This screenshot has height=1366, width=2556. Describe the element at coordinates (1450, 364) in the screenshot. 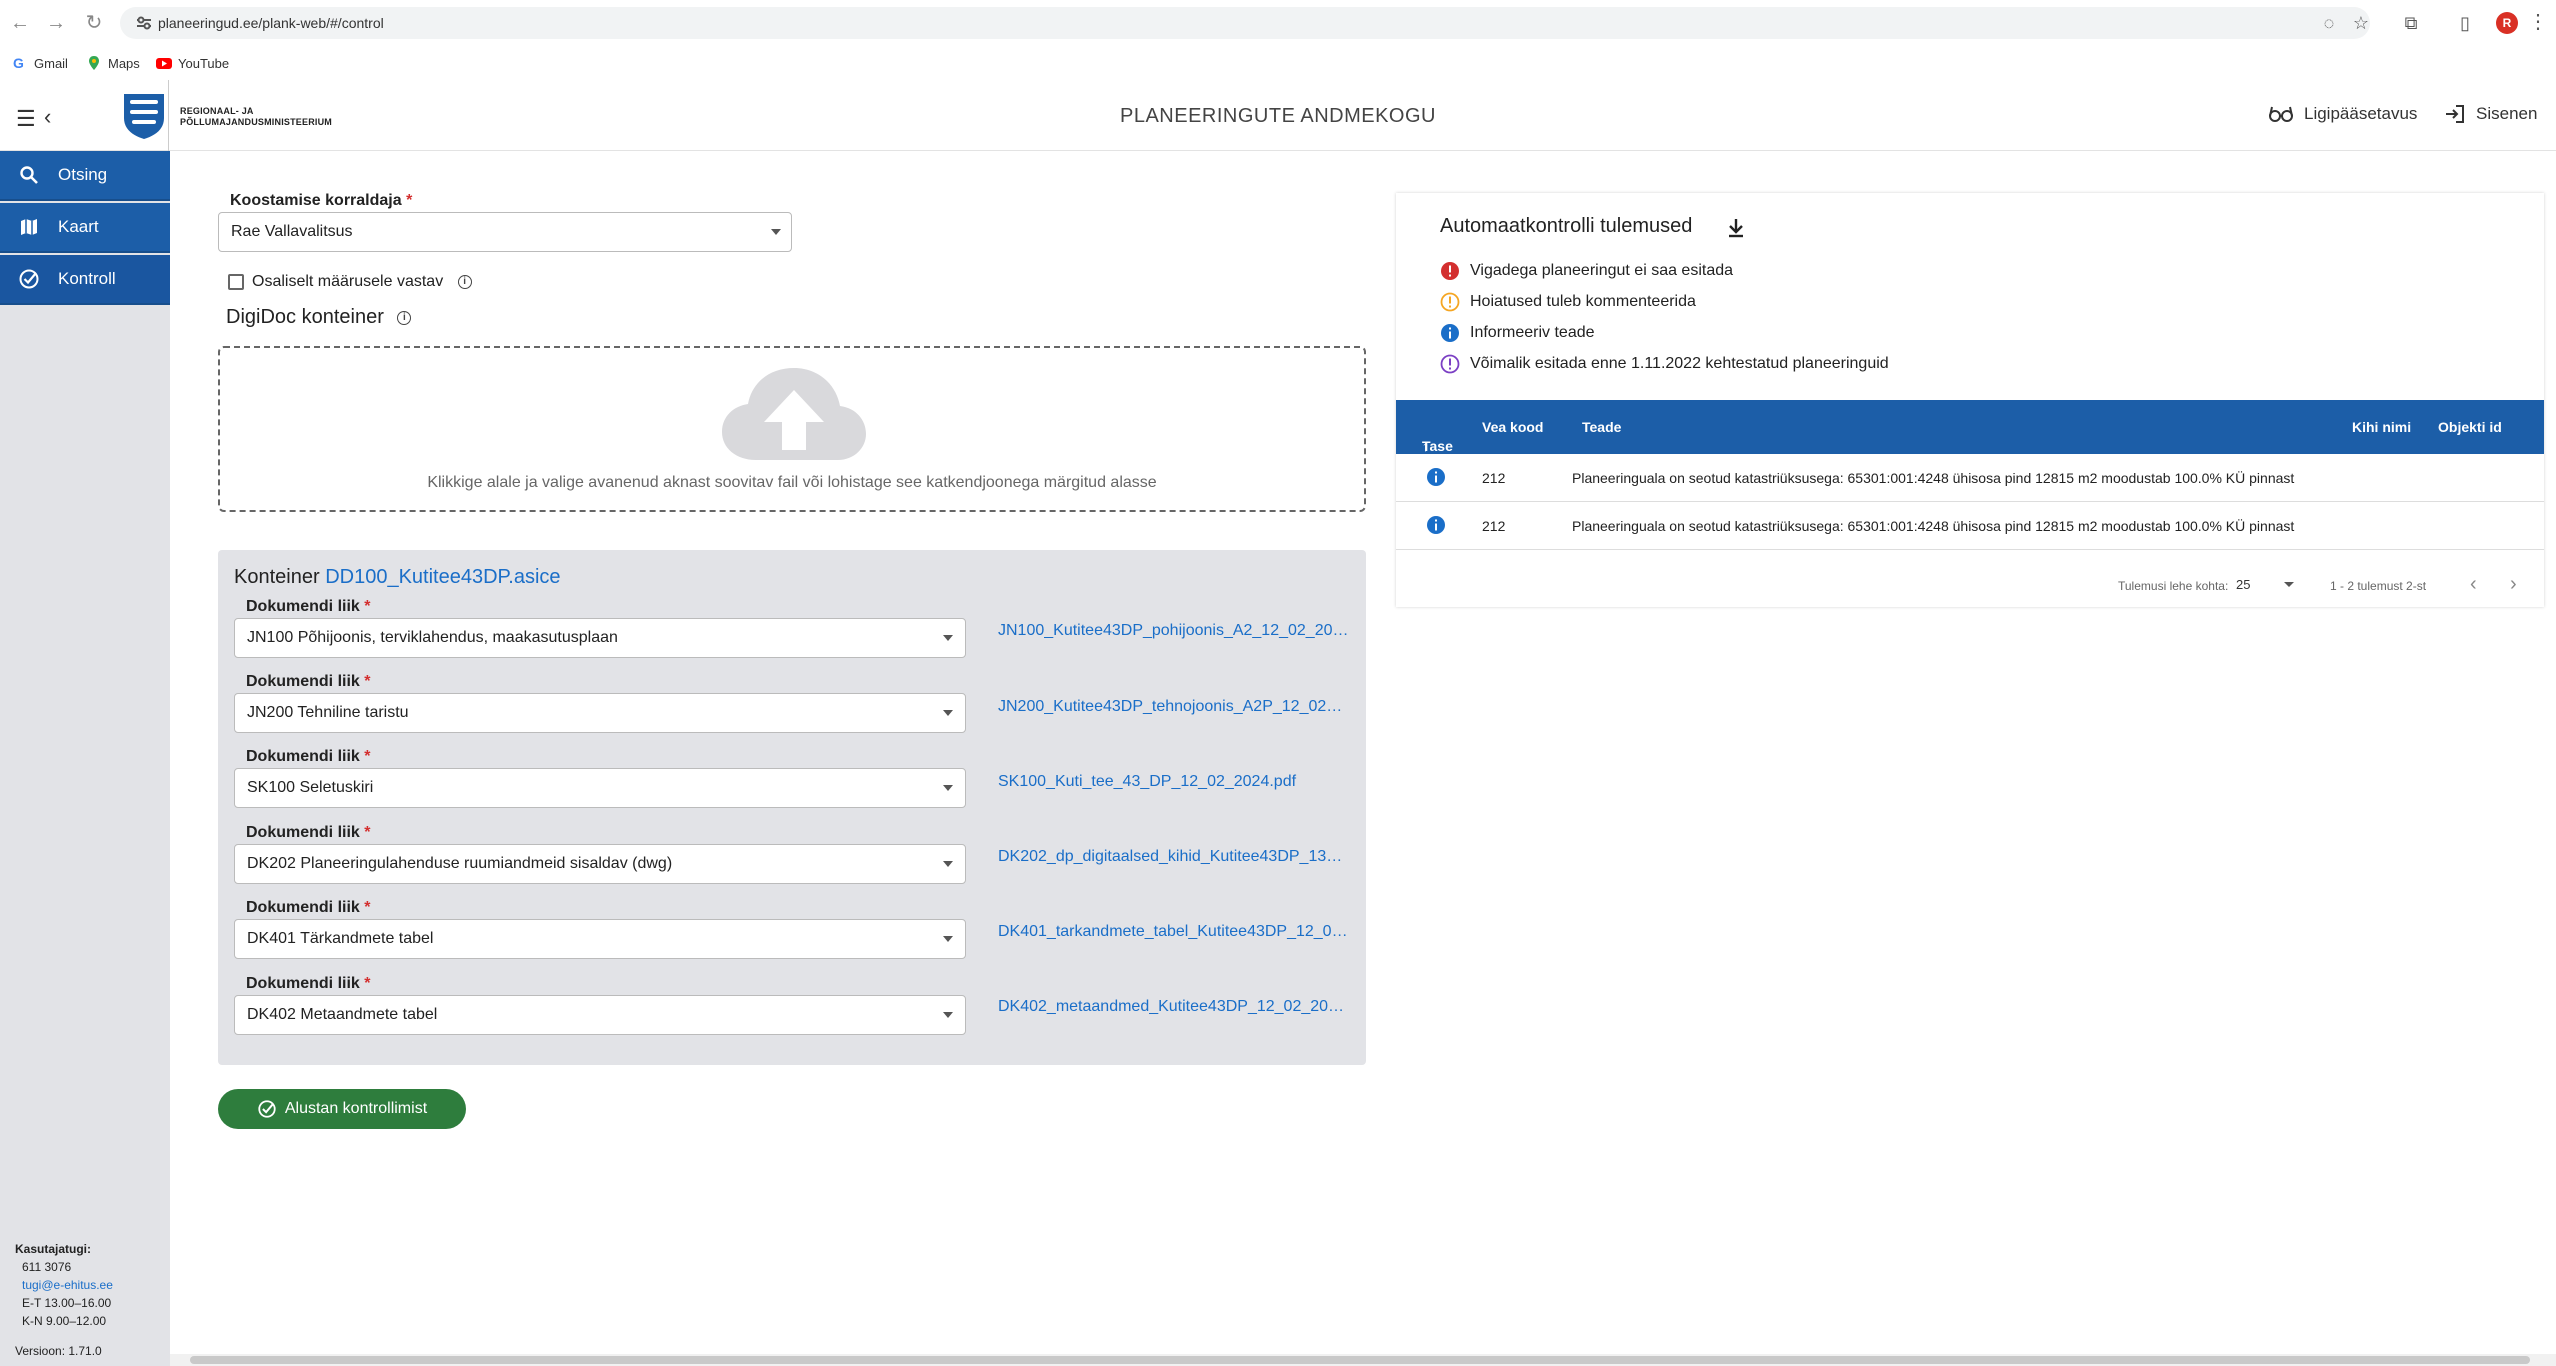

I see `notice-icon` at that location.